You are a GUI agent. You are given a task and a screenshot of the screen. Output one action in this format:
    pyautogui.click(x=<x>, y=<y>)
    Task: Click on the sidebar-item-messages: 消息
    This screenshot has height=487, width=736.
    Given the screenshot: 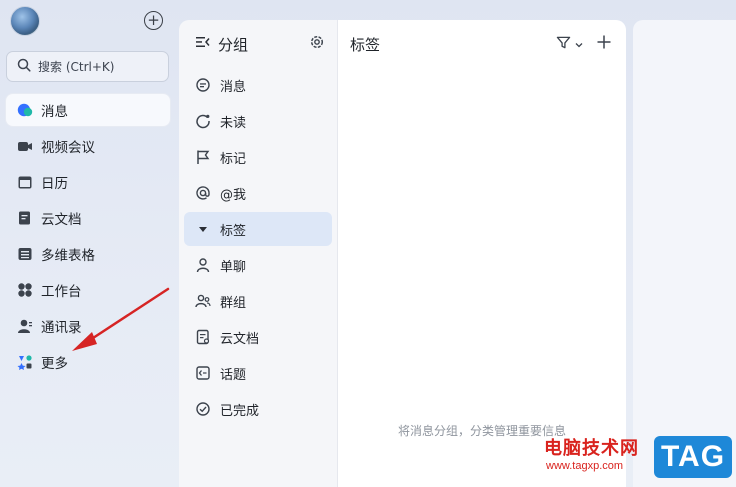 What is the action you would take?
    pyautogui.click(x=88, y=110)
    